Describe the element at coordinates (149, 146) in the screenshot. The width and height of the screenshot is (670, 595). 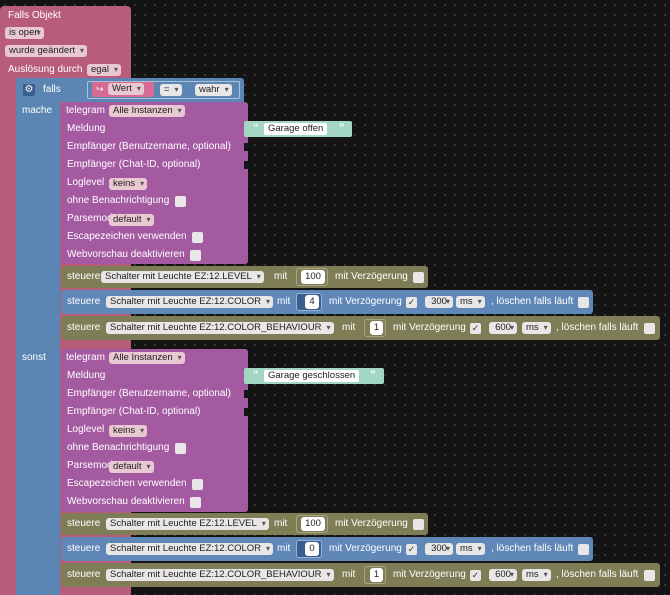
I see `recipient-user-label: Empfänger (Benutzername, optional)` at that location.